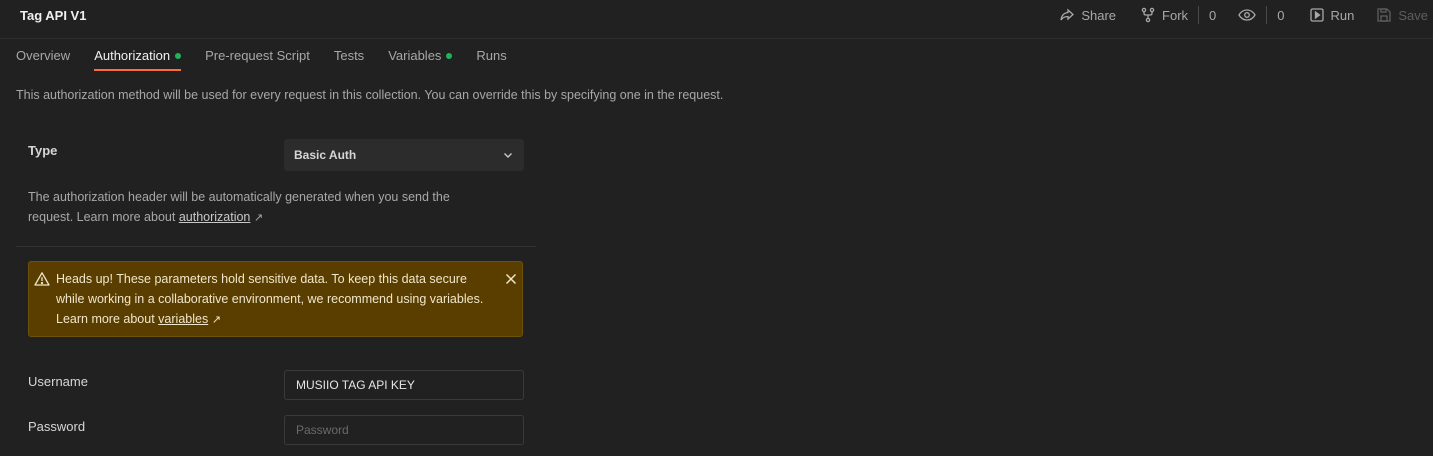 The image size is (1433, 456). I want to click on share-label: Share, so click(1099, 15).